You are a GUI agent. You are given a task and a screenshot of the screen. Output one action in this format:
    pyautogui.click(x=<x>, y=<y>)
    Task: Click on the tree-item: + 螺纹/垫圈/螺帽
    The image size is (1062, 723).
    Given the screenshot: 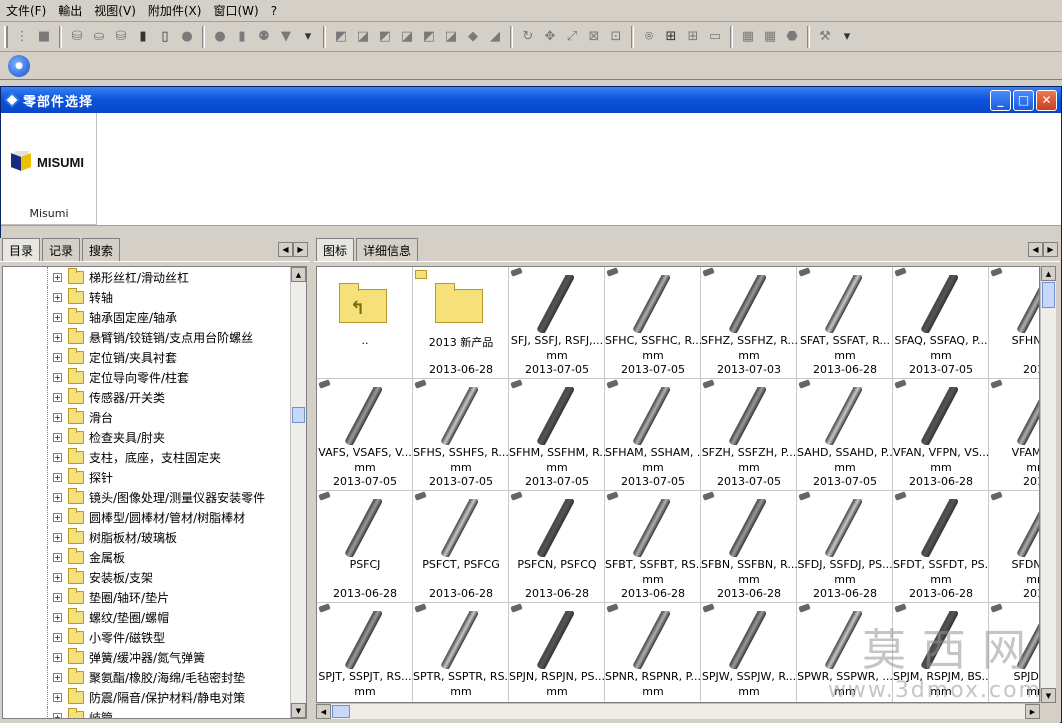 What is the action you would take?
    pyautogui.click(x=154, y=617)
    